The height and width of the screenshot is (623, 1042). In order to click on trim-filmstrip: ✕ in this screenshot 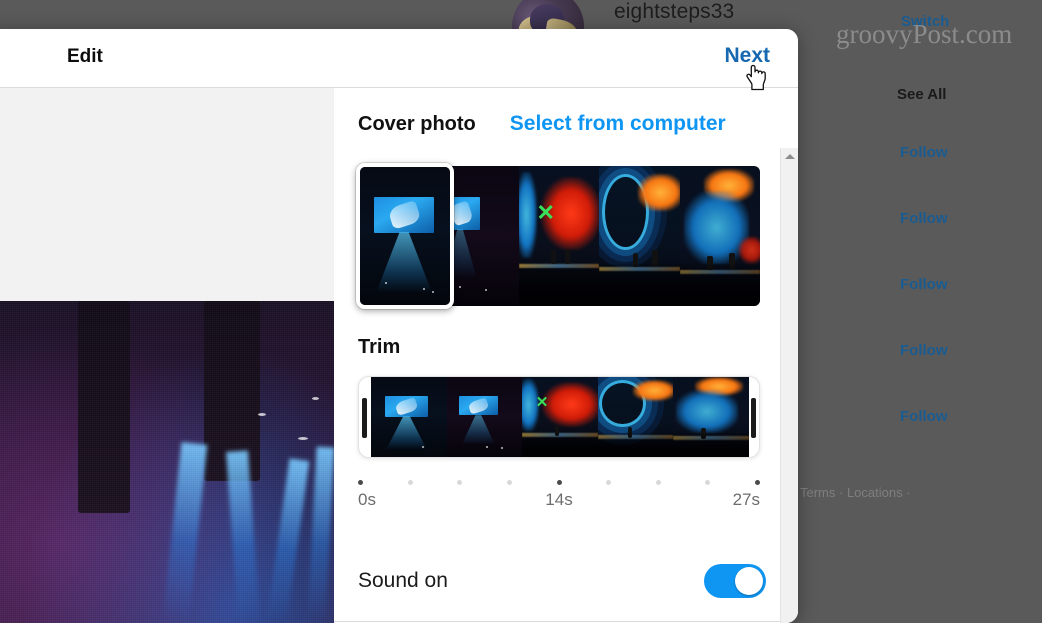, I will do `click(560, 417)`.